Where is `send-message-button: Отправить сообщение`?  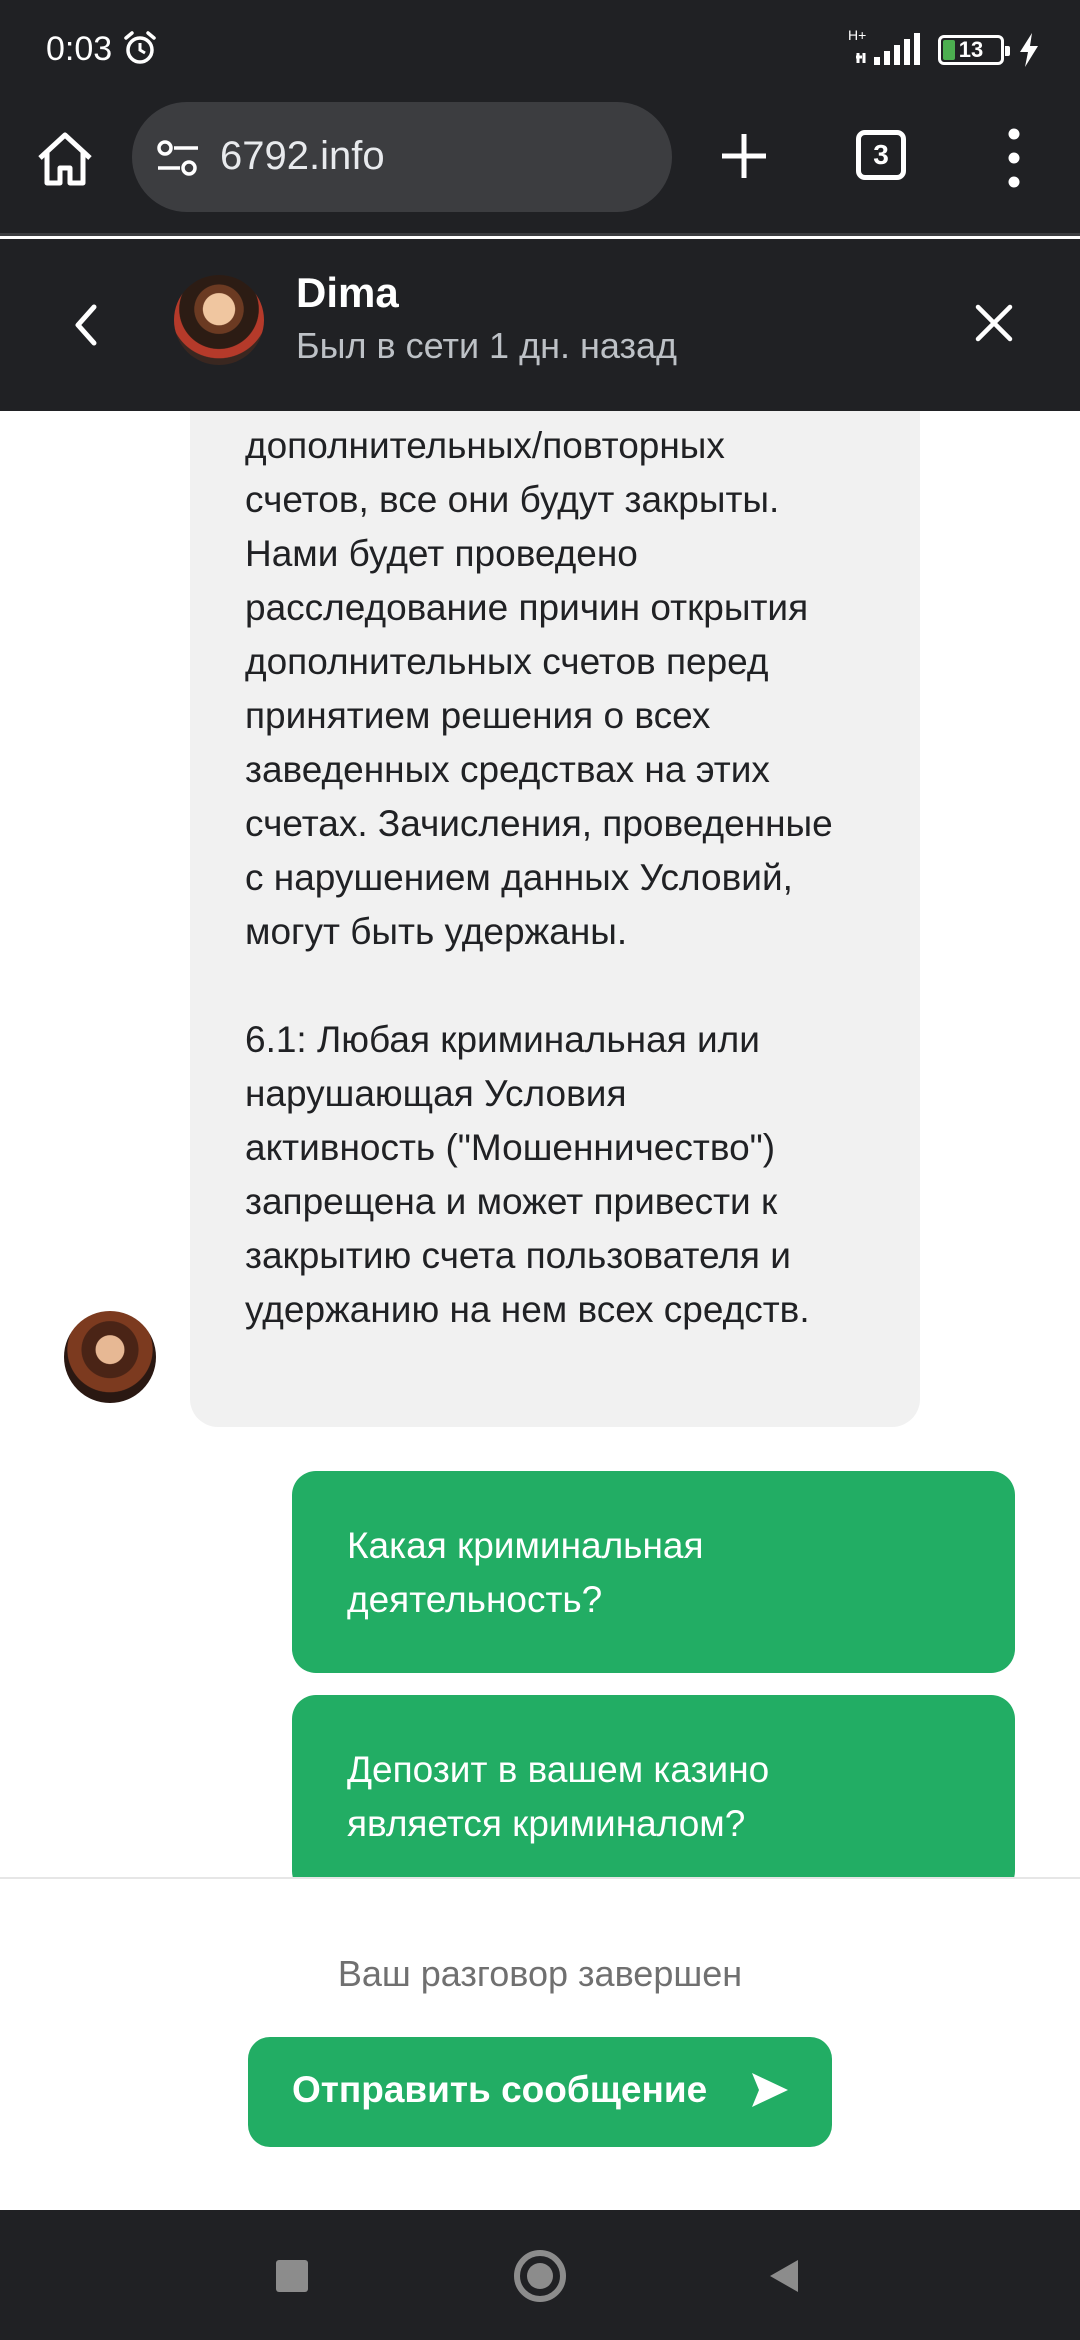
send-message-button: Отправить сообщение is located at coordinates (540, 2092).